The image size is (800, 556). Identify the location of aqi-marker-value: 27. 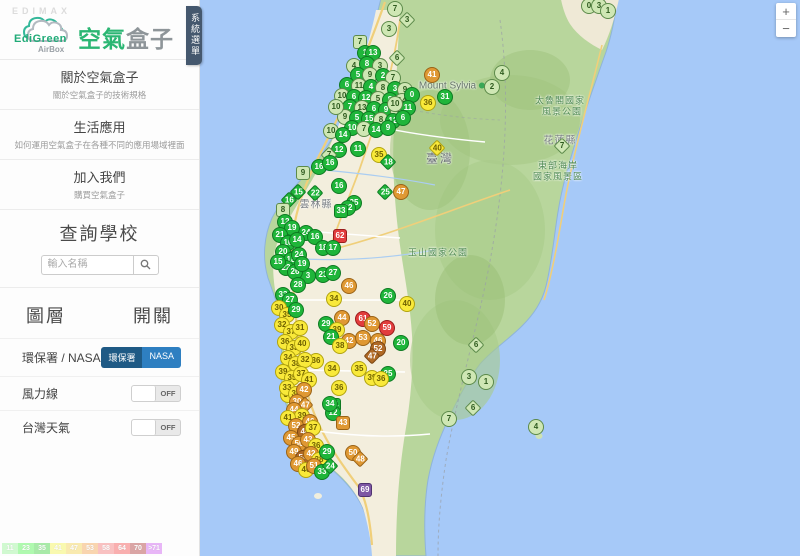
(333, 272).